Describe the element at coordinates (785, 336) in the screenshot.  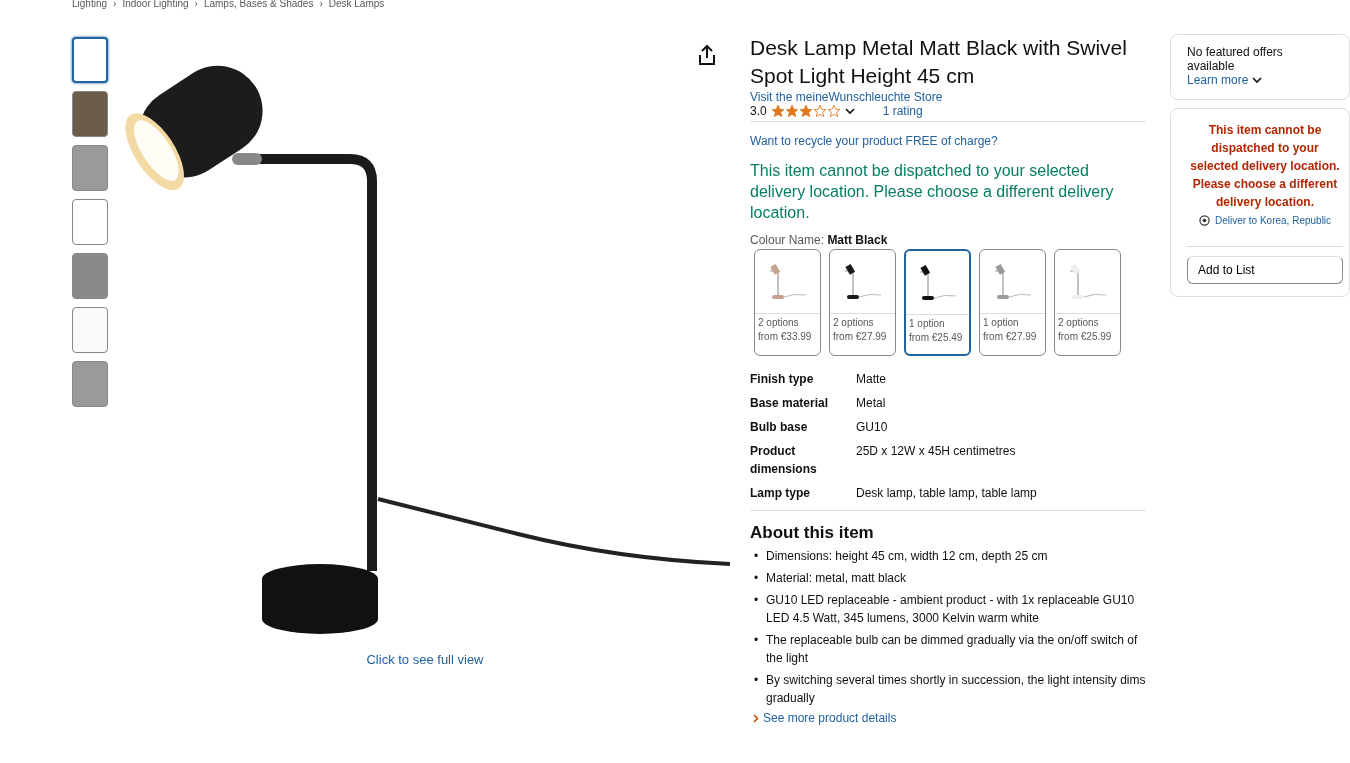
I see `variant-price: from €33.99` at that location.